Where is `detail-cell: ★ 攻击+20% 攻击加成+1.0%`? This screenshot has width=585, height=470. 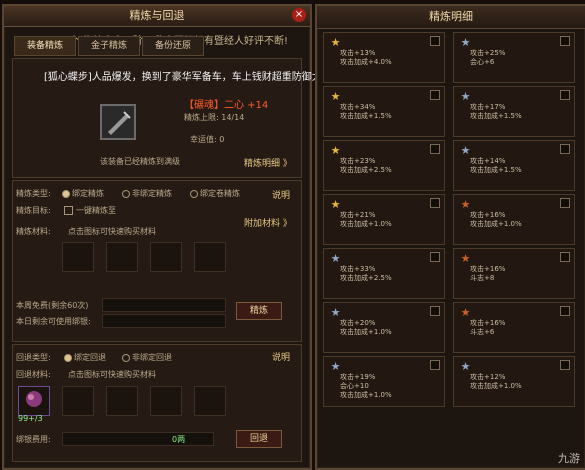 detail-cell: ★ 攻击+20% 攻击加成+1.0% is located at coordinates (384, 327).